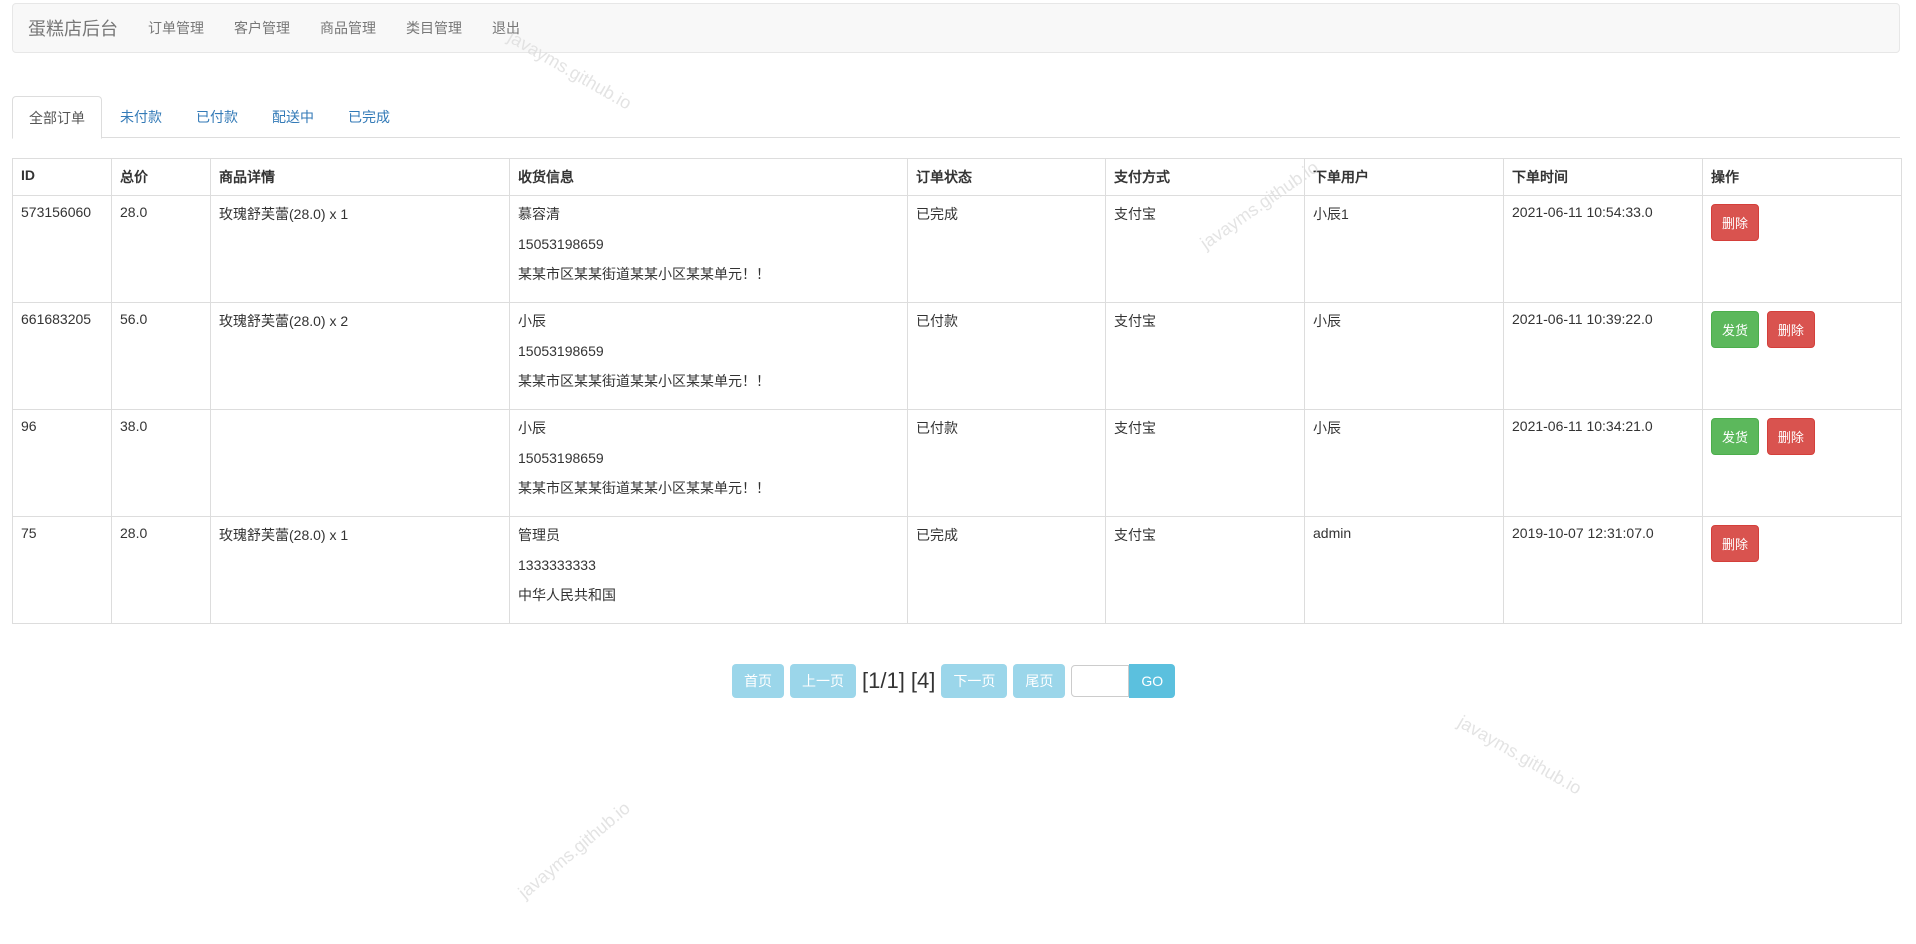 Image resolution: width=1916 pixels, height=944 pixels. Describe the element at coordinates (539, 214) in the screenshot. I see `receiver-name: 慕容清` at that location.